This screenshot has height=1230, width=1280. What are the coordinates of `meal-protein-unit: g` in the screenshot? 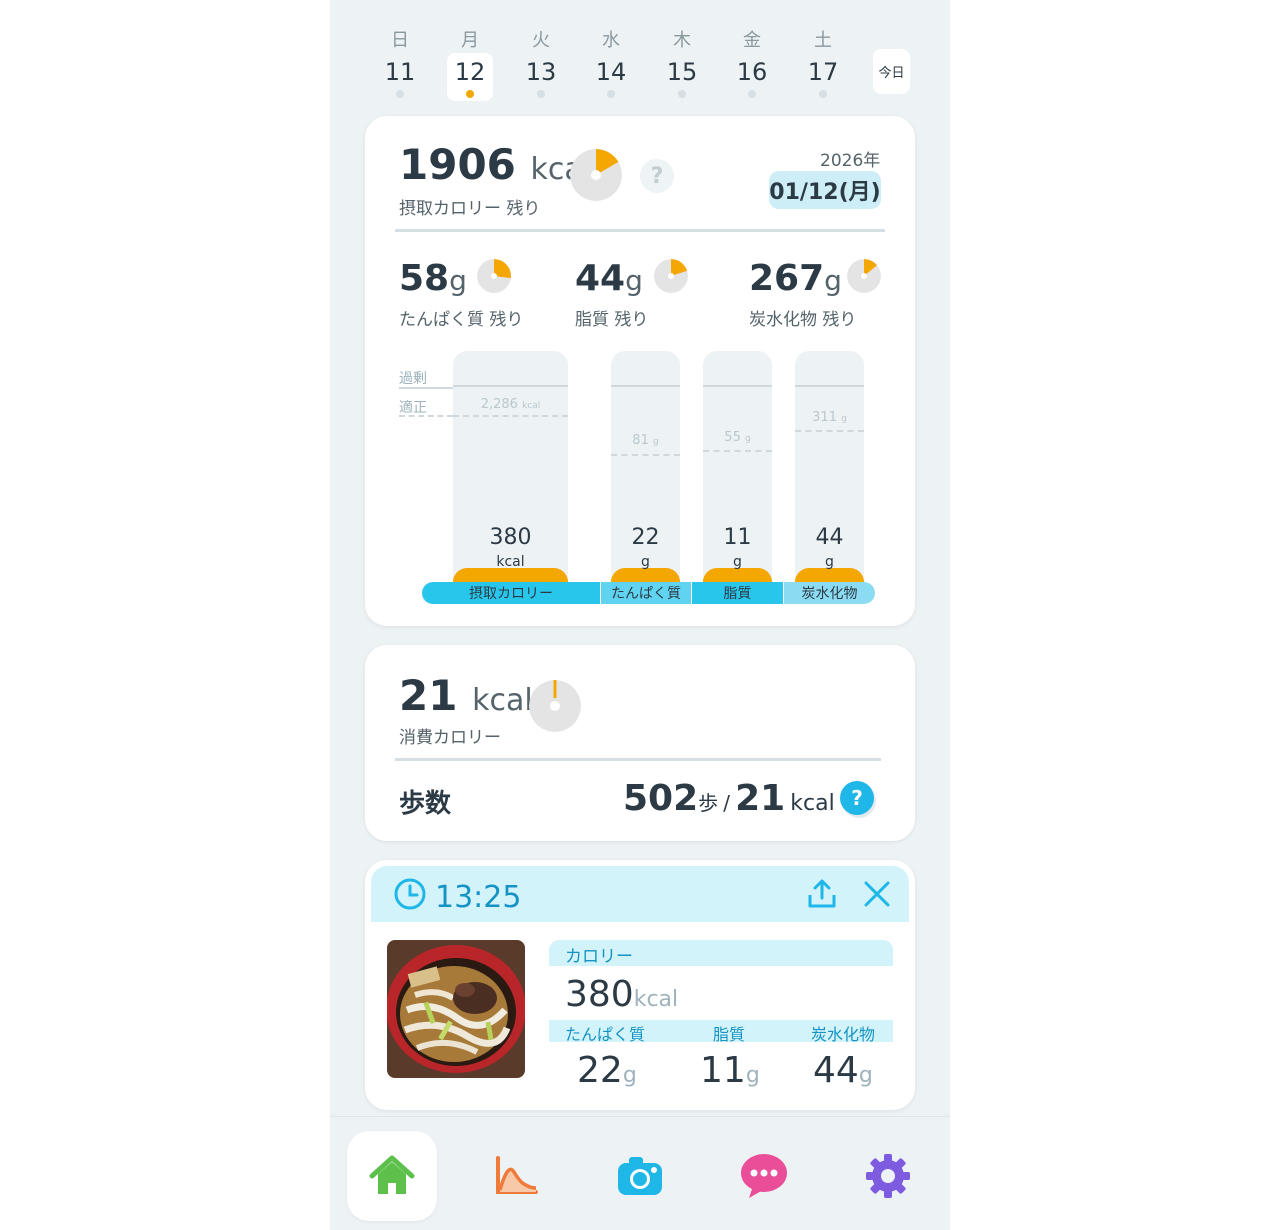 It's located at (629, 1075).